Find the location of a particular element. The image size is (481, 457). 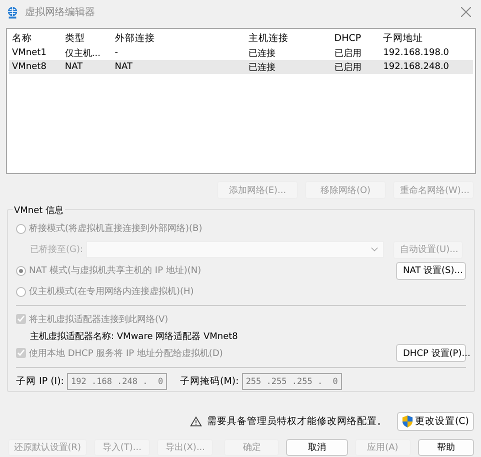

window-title: 虚拟网络编辑器 is located at coordinates (60, 12).